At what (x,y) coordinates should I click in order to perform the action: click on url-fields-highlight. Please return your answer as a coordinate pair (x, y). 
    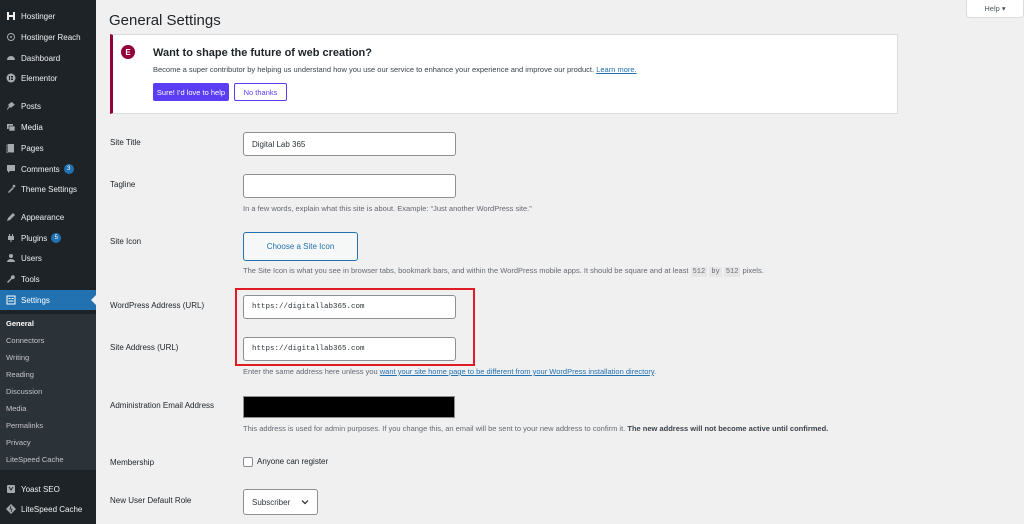
    Looking at the image, I should click on (355, 327).